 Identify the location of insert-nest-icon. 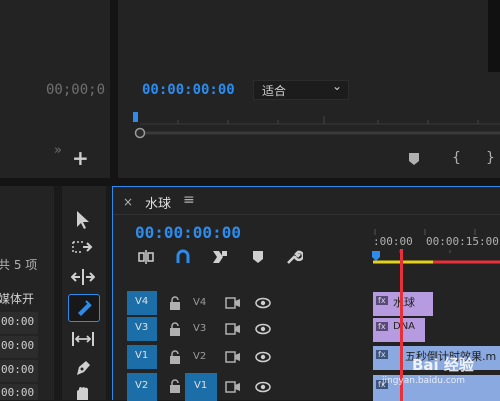
(146, 257).